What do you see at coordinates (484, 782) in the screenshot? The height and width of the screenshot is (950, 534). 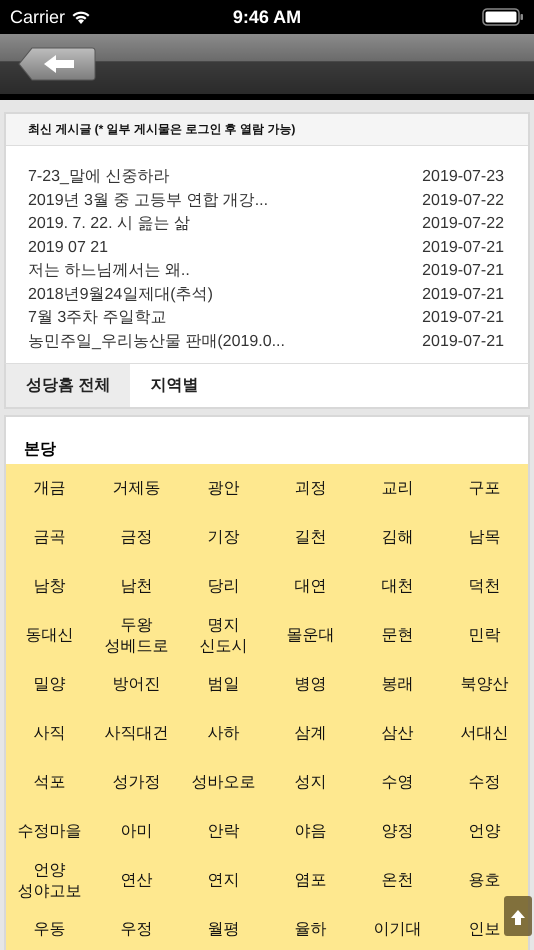 I see `parish-link: 수정` at bounding box center [484, 782].